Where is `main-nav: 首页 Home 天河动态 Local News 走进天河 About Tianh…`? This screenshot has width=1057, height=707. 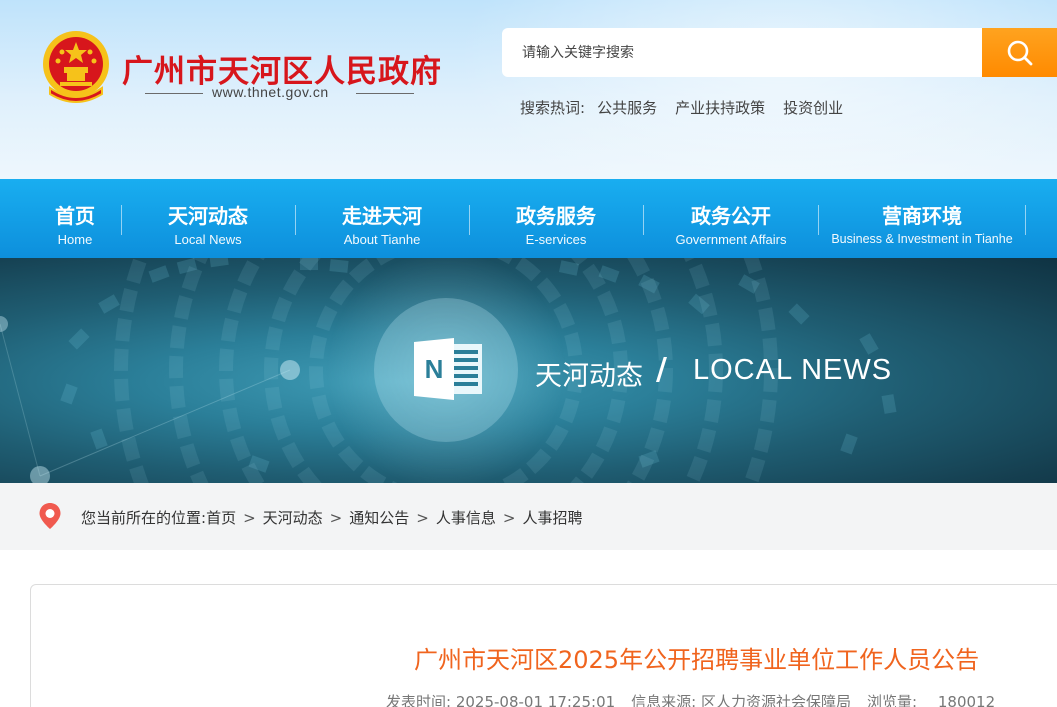 main-nav: 首页 Home 天河动态 Local News 走进天河 About Tianh… is located at coordinates (528, 218).